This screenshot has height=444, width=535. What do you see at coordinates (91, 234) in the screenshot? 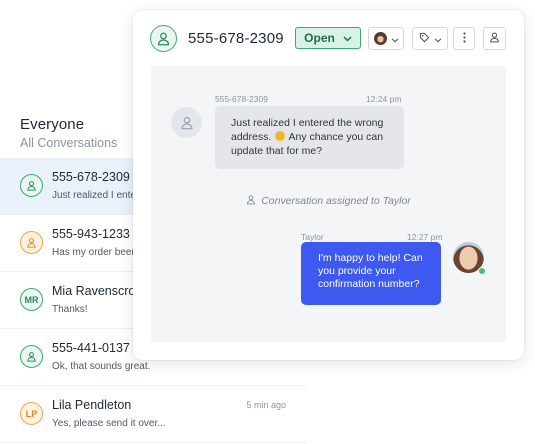
I see `conversation-name: 555-943-1233` at bounding box center [91, 234].